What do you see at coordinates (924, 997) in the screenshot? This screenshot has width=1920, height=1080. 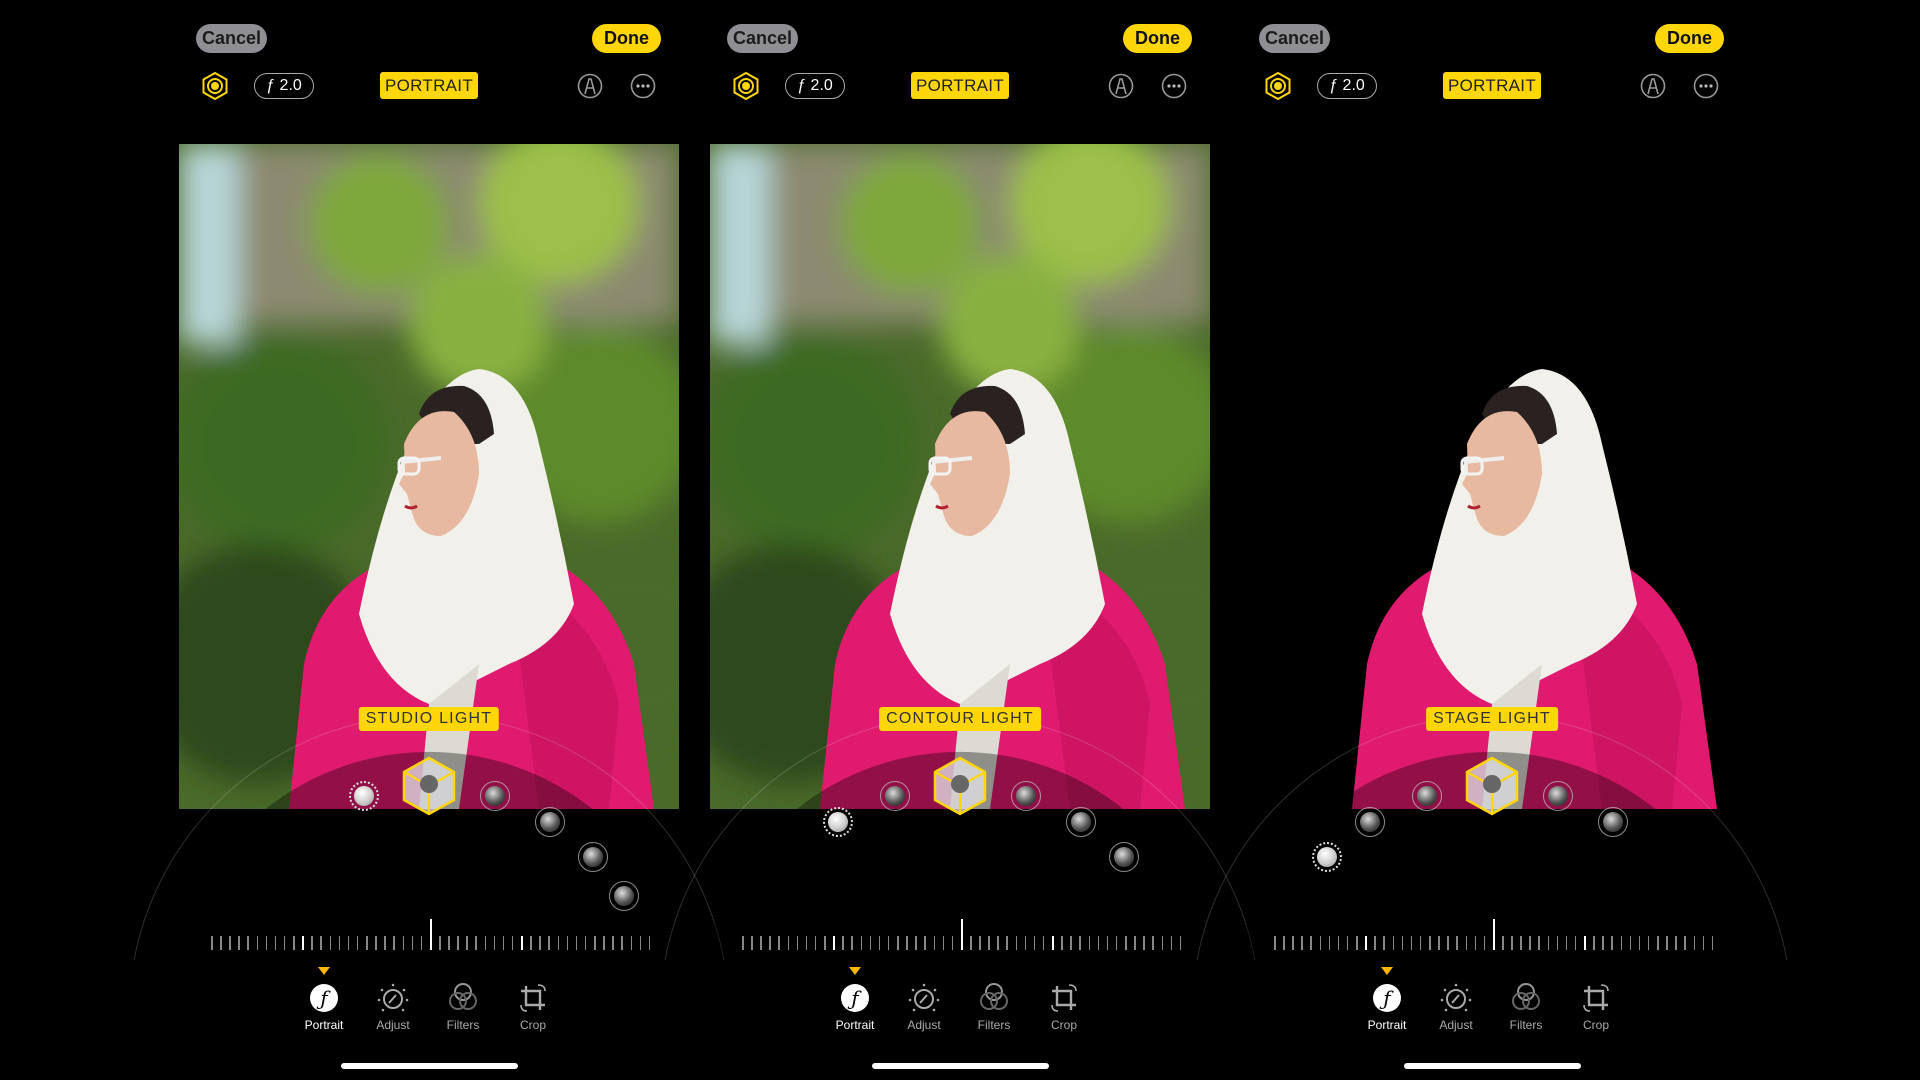 I see `adjust-dial-icon` at bounding box center [924, 997].